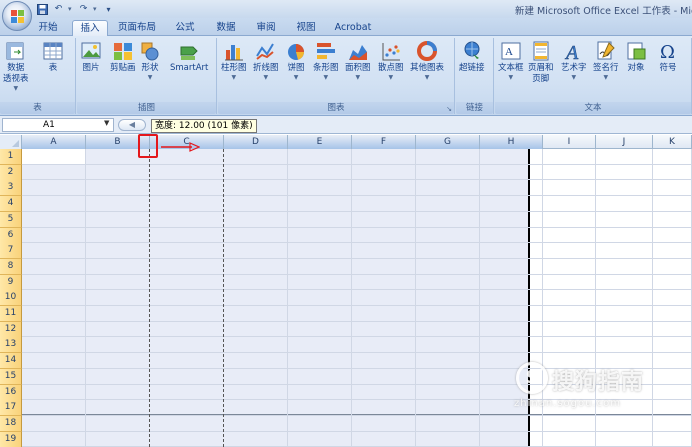 The image size is (692, 447). I want to click on scatter-chart-button: 散点图 ▼, so click(391, 60).